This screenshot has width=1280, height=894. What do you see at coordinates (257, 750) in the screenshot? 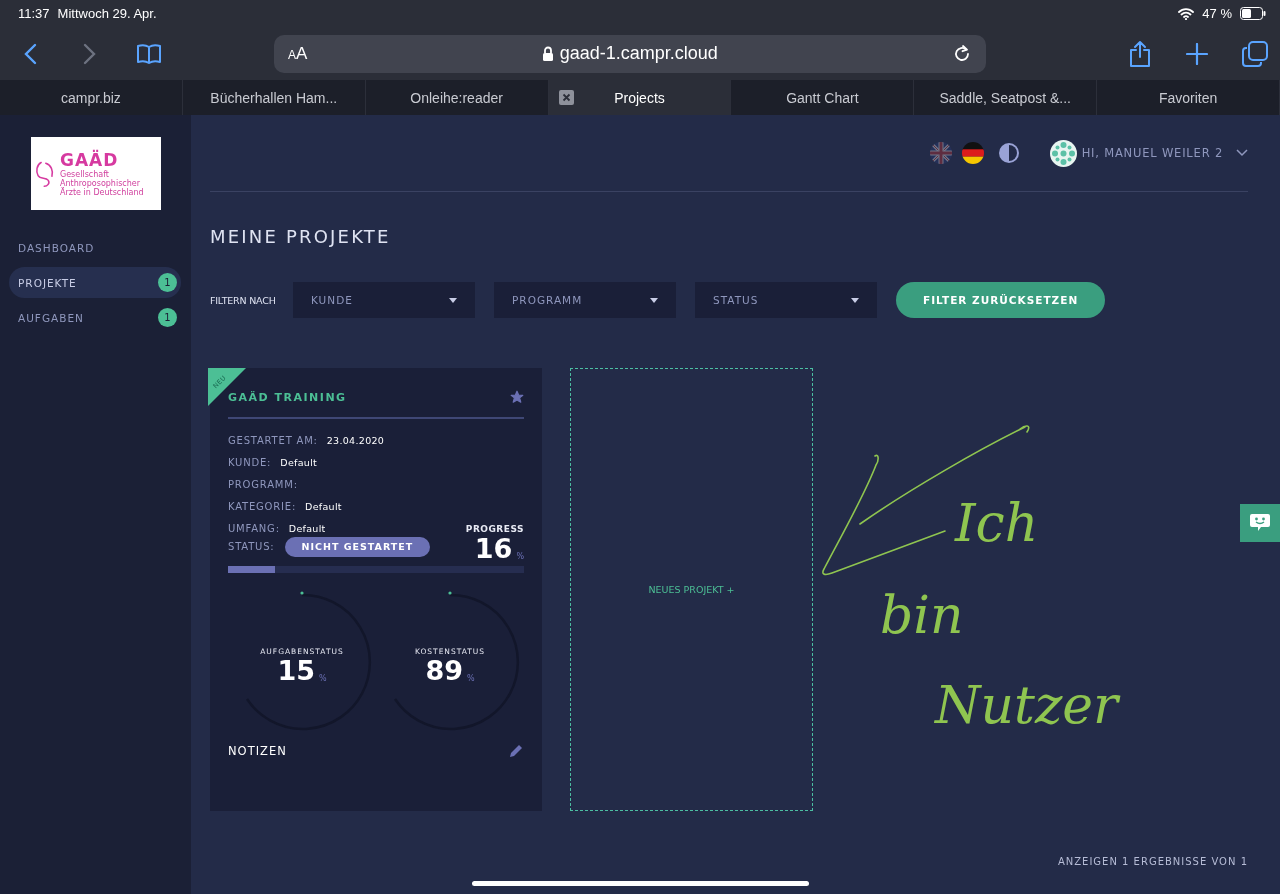
I see `notes-heading: NOTIZEN` at bounding box center [257, 750].